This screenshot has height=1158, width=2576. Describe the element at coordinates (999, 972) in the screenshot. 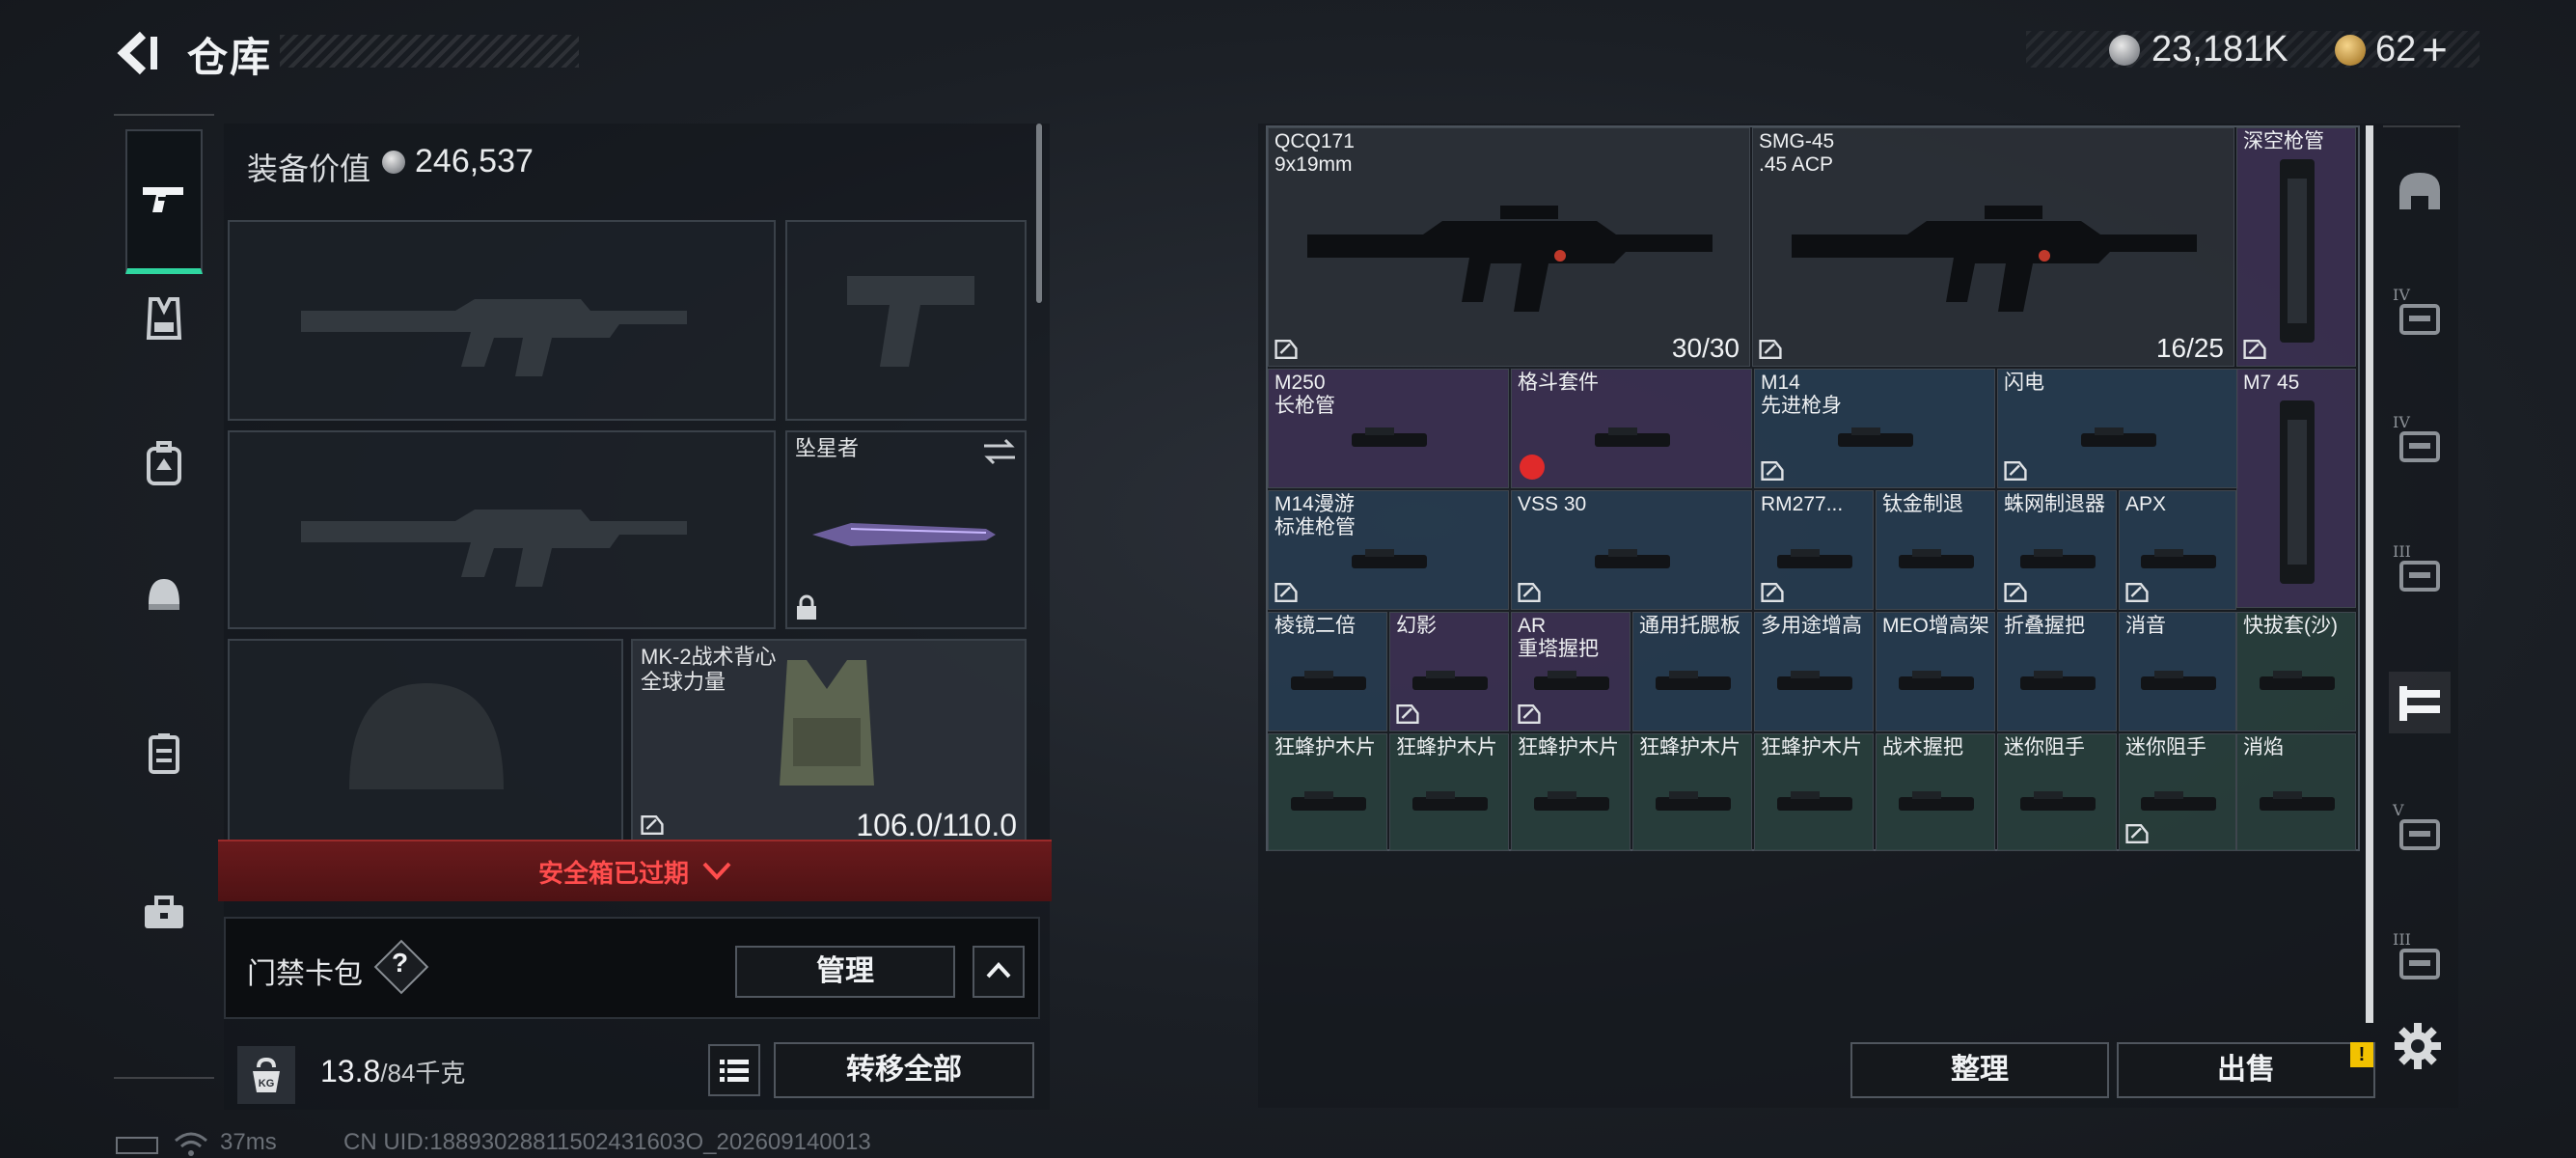

I see `collapse-button` at that location.